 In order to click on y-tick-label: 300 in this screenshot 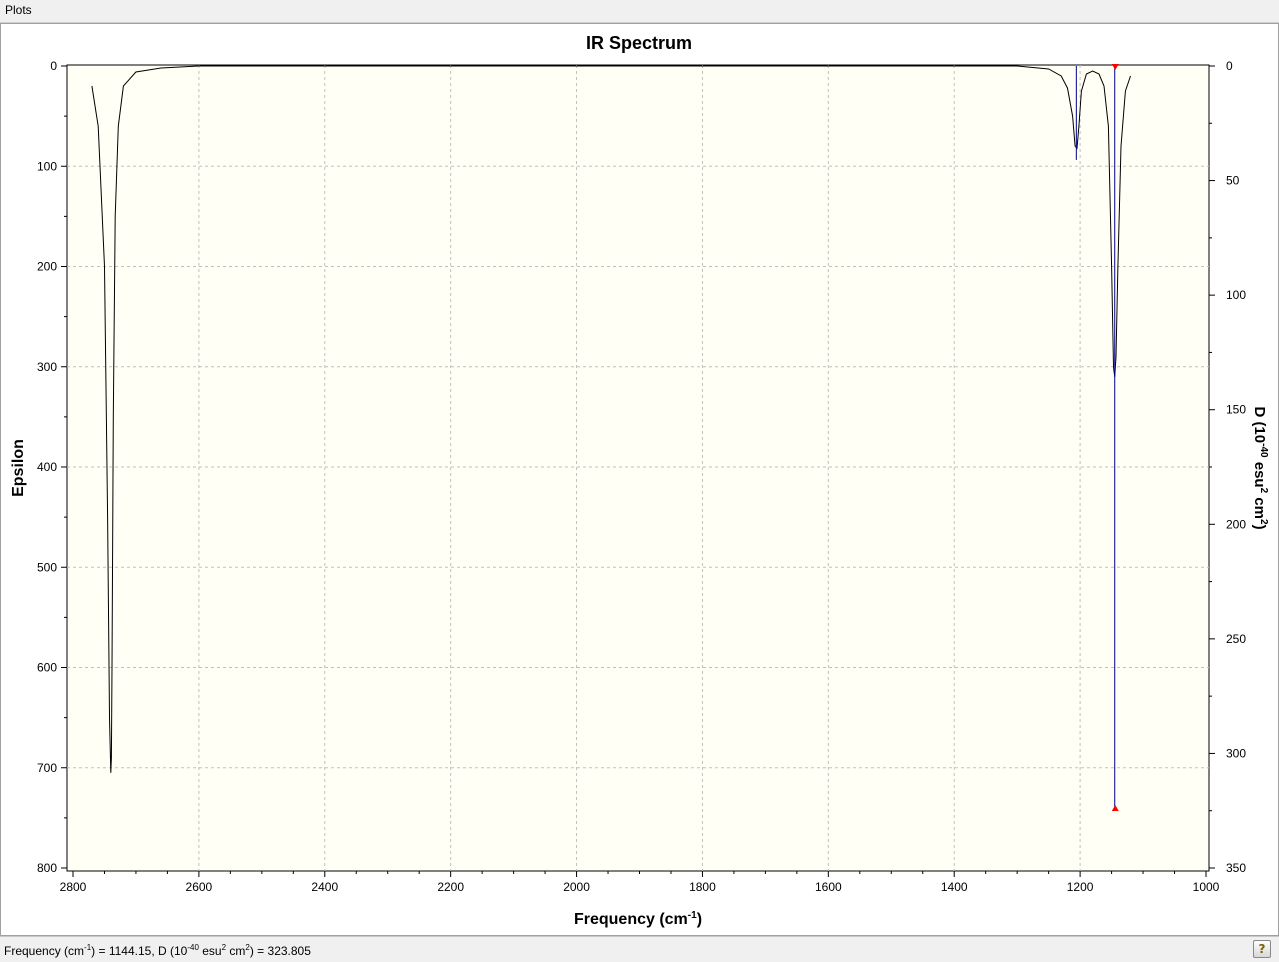, I will do `click(47, 367)`.